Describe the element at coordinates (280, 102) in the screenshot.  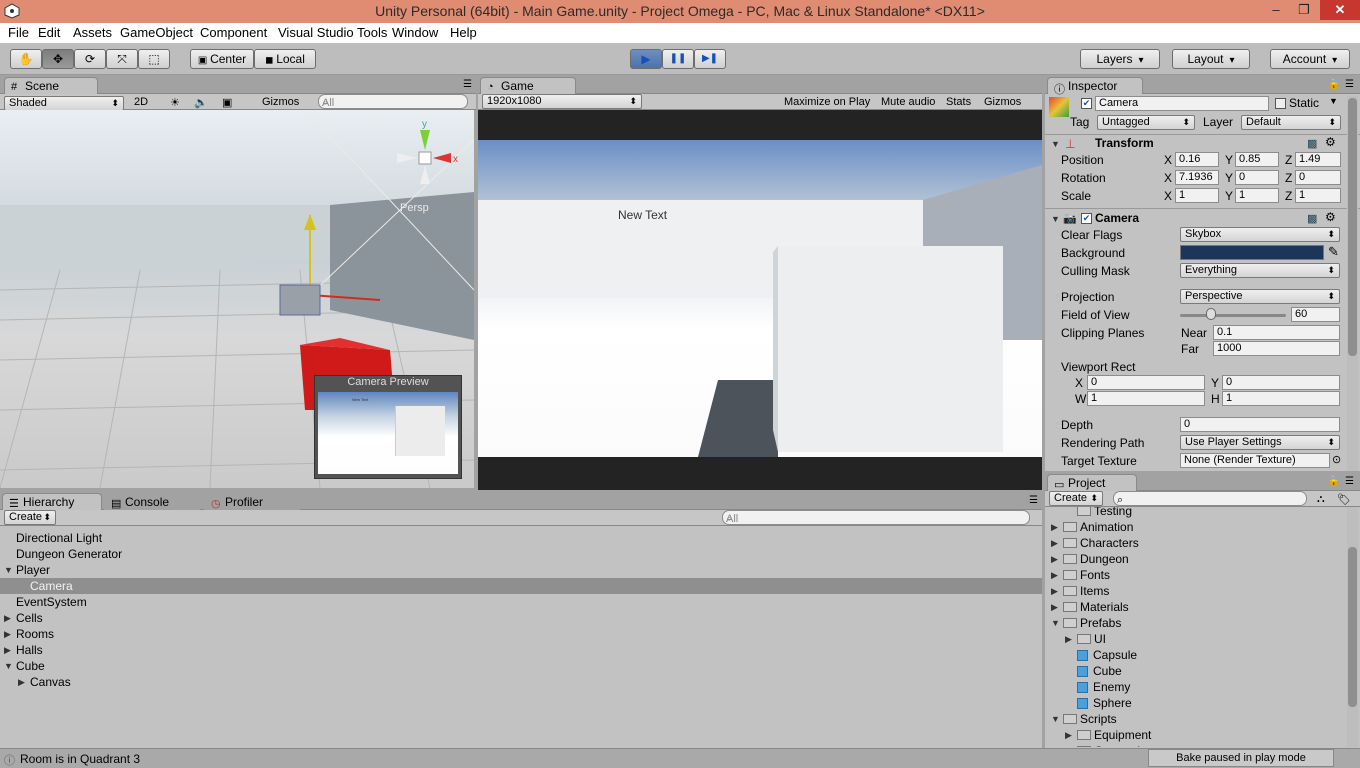
I see `scene-gizmos-dropdown: Gizmos` at that location.